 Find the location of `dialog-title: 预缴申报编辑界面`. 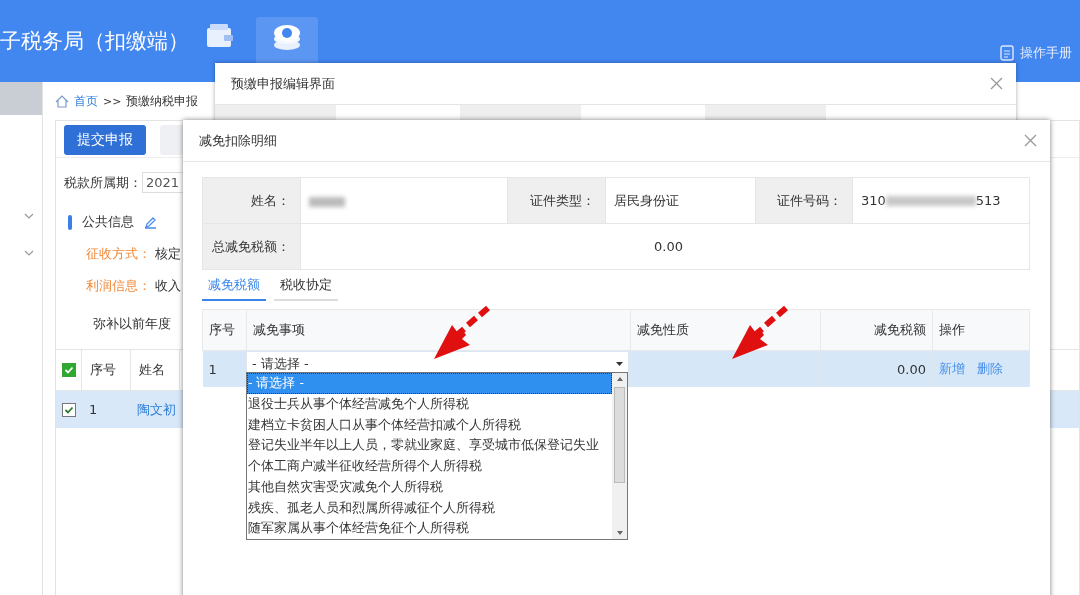

dialog-title: 预缴申报编辑界面 is located at coordinates (283, 83).